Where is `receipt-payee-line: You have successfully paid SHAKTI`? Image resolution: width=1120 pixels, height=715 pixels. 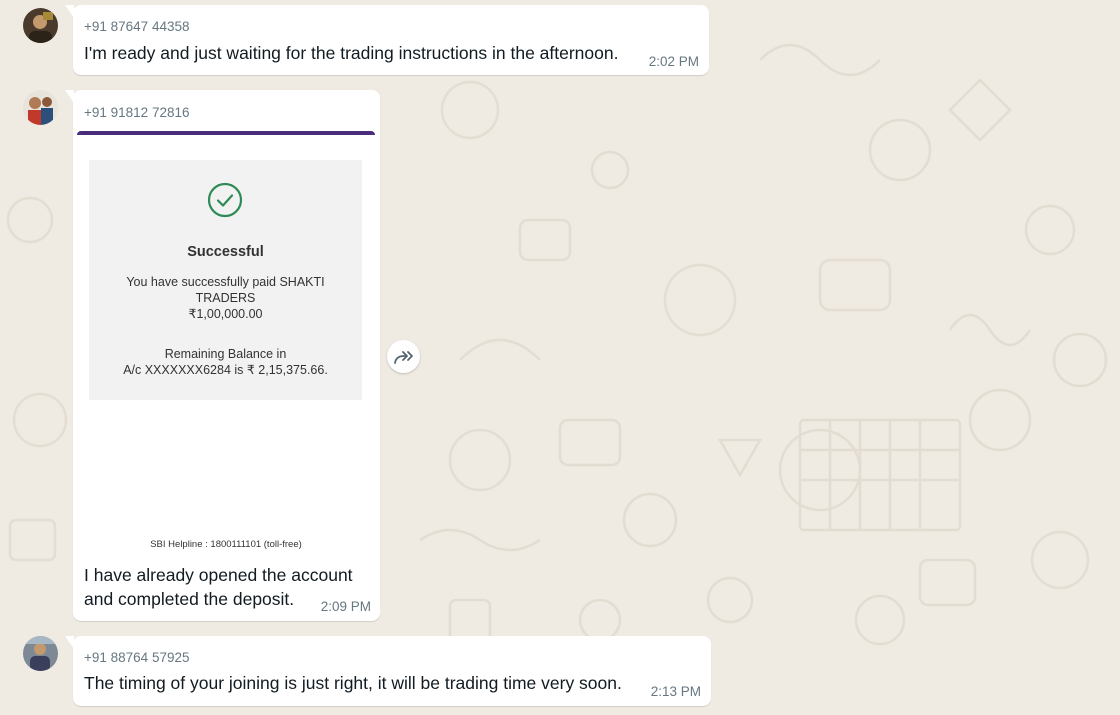
receipt-payee-line: You have successfully paid SHAKTI is located at coordinates (225, 282).